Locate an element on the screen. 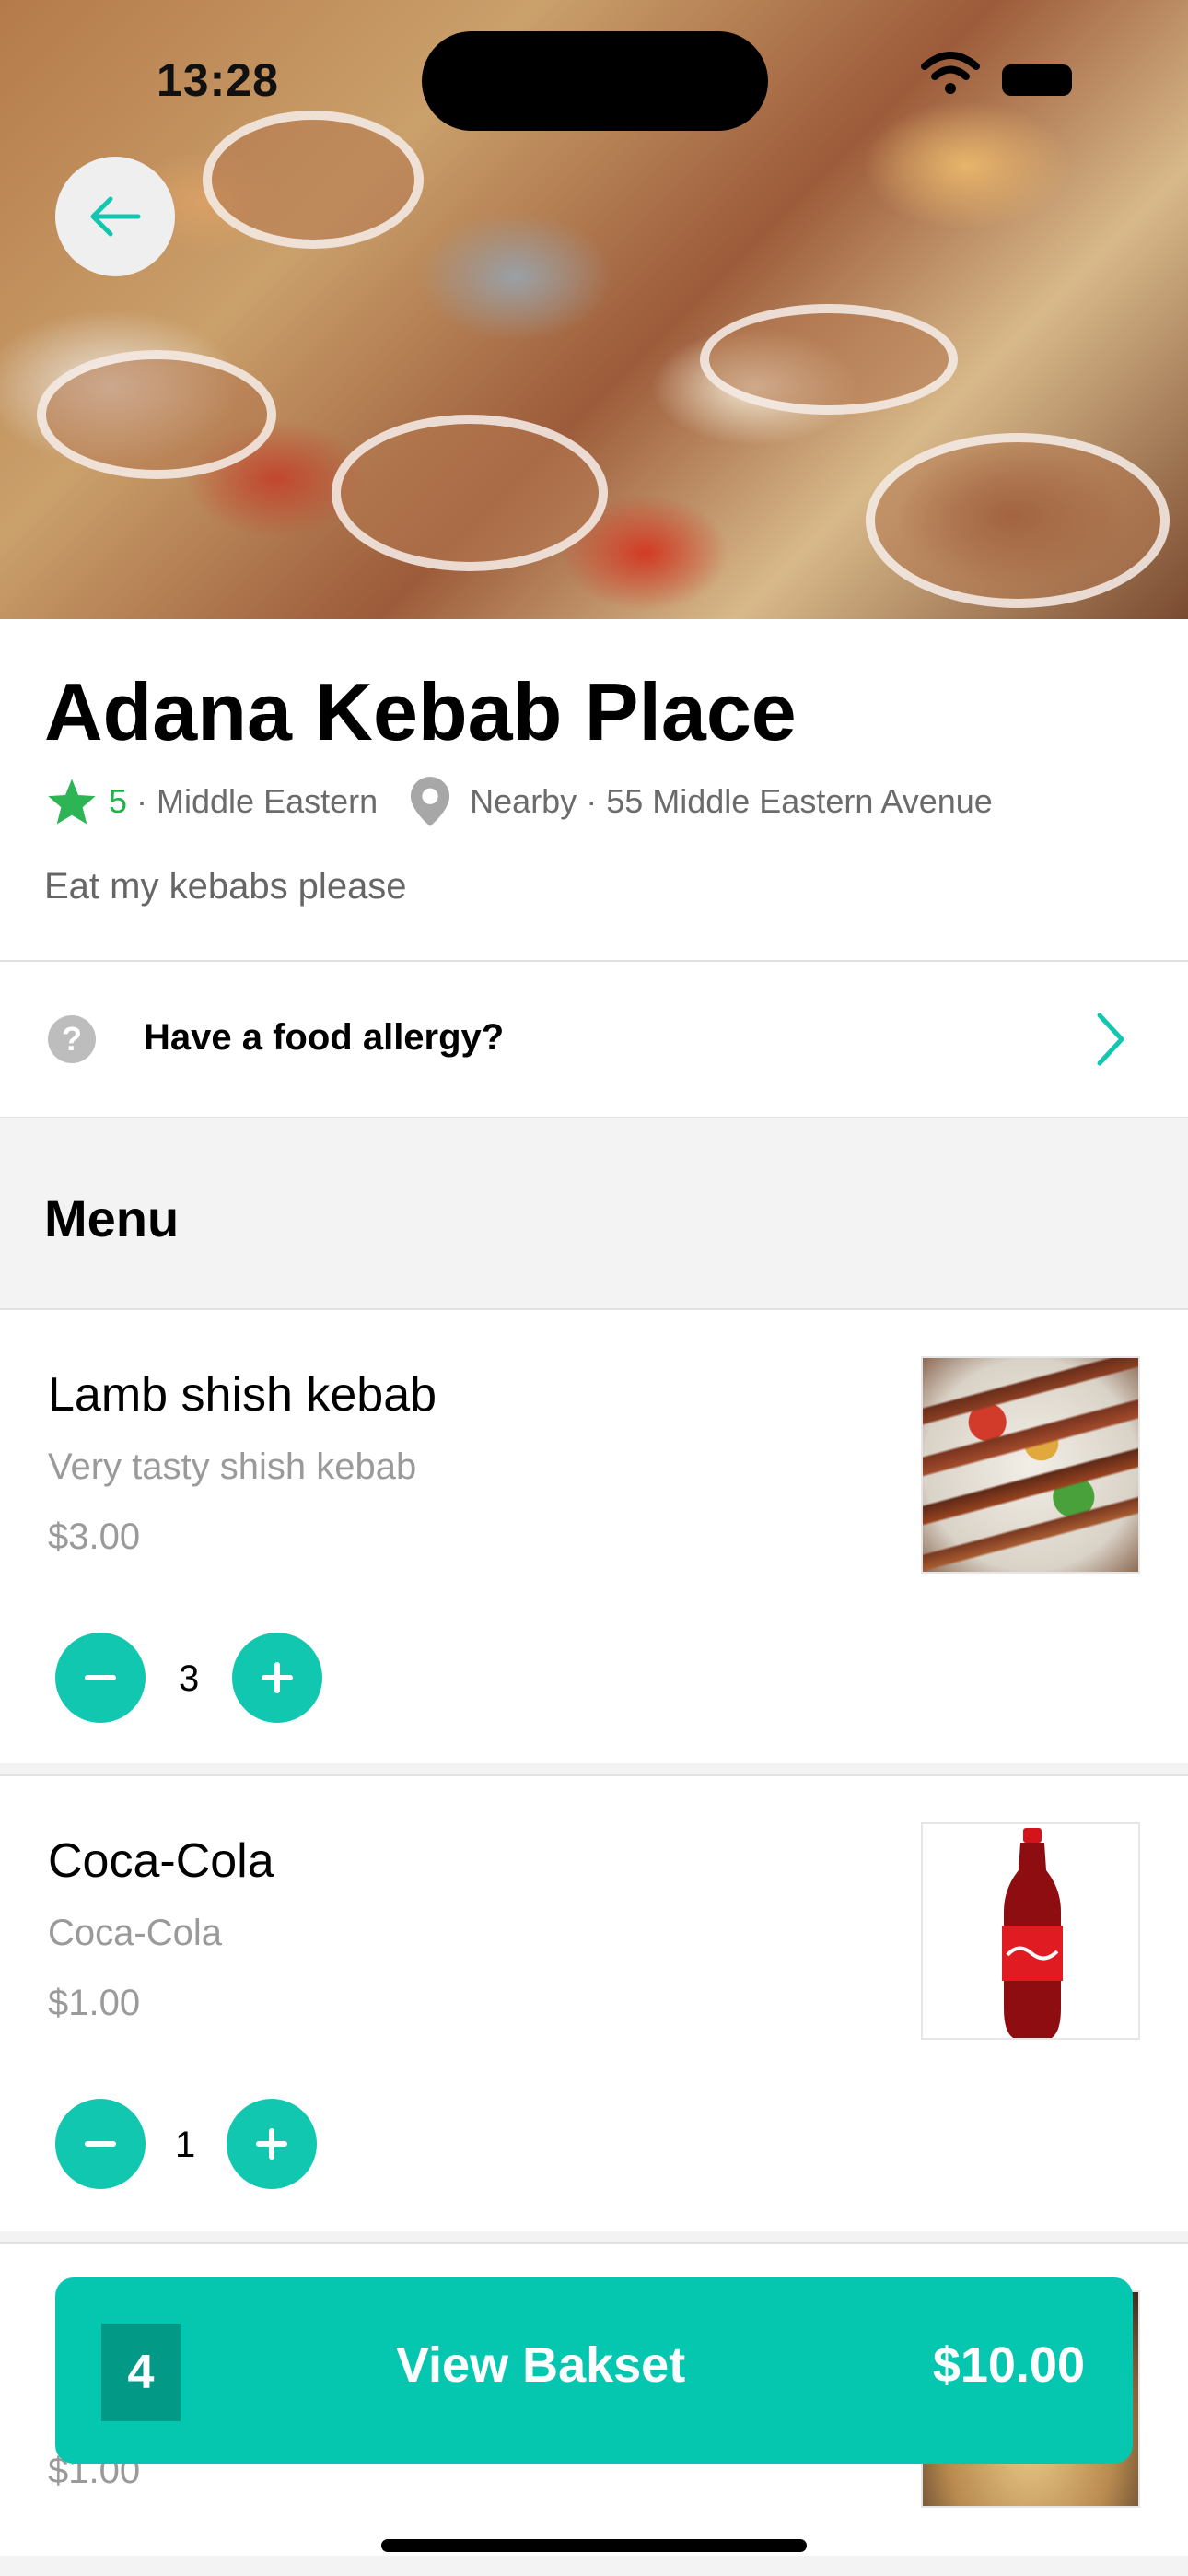  cuisine-label: Middle Eastern is located at coordinates (268, 801).